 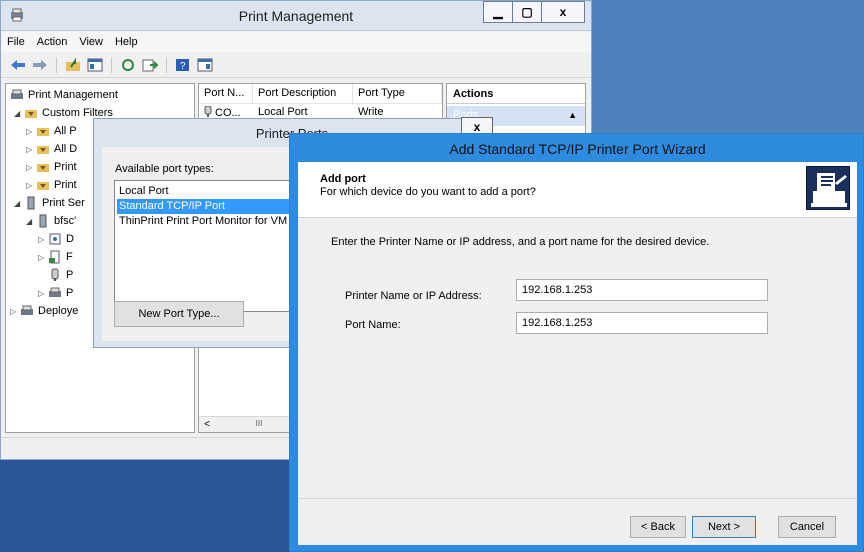 I want to click on printer-wizard-icon, so click(x=828, y=188).